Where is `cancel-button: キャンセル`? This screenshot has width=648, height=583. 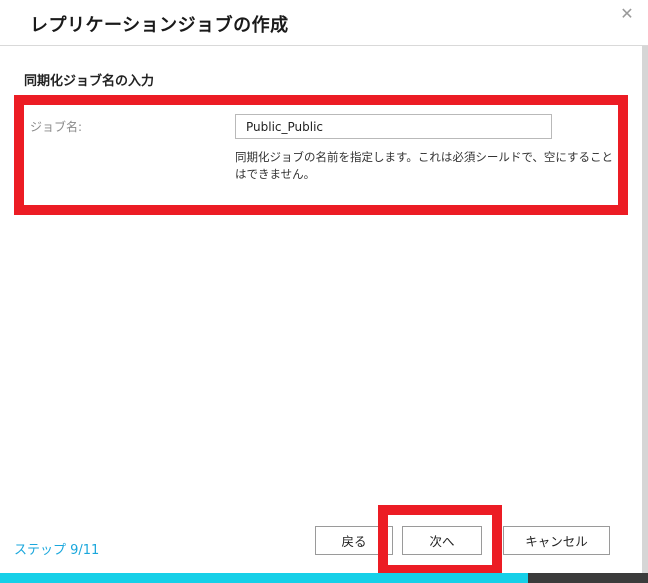 cancel-button: キャンセル is located at coordinates (556, 540).